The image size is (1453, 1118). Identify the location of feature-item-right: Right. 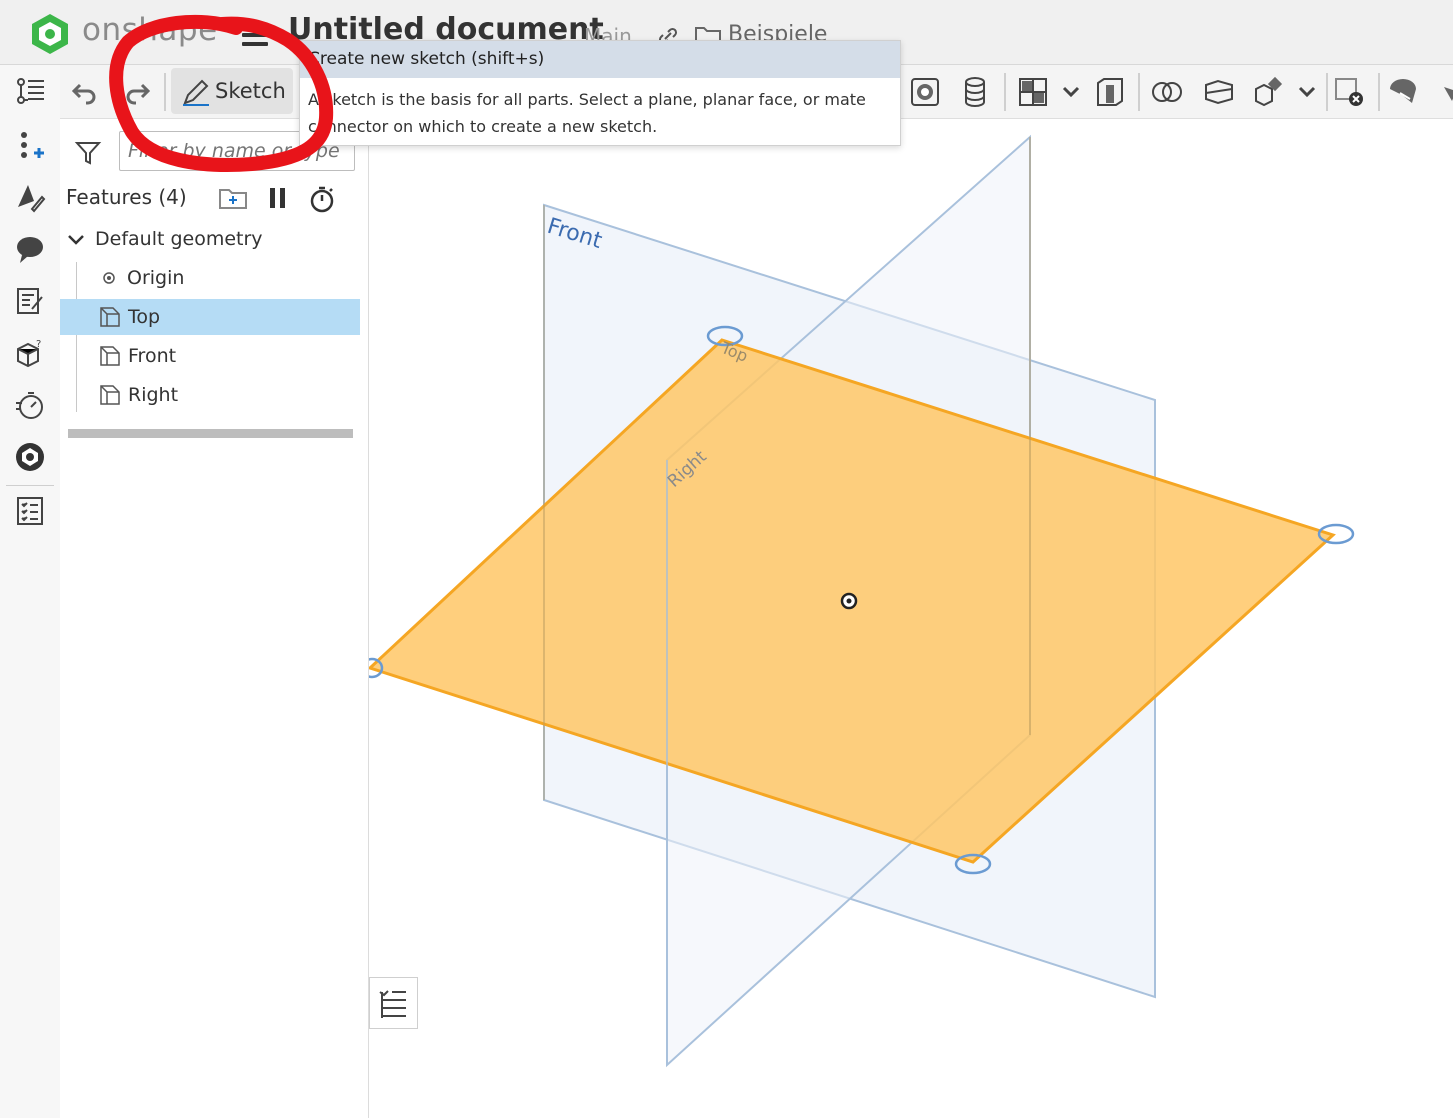
(210, 395).